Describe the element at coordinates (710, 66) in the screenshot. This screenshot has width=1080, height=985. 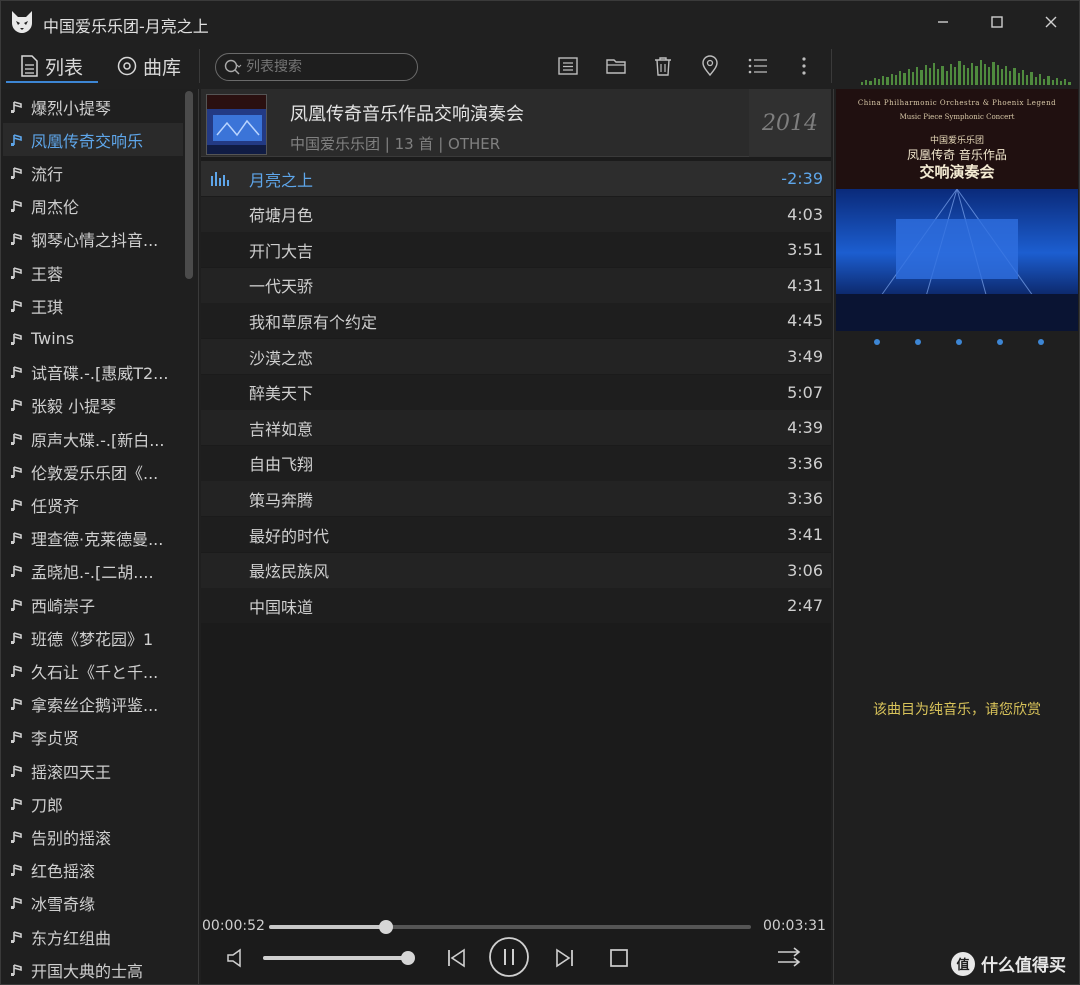
I see `locate-button` at that location.